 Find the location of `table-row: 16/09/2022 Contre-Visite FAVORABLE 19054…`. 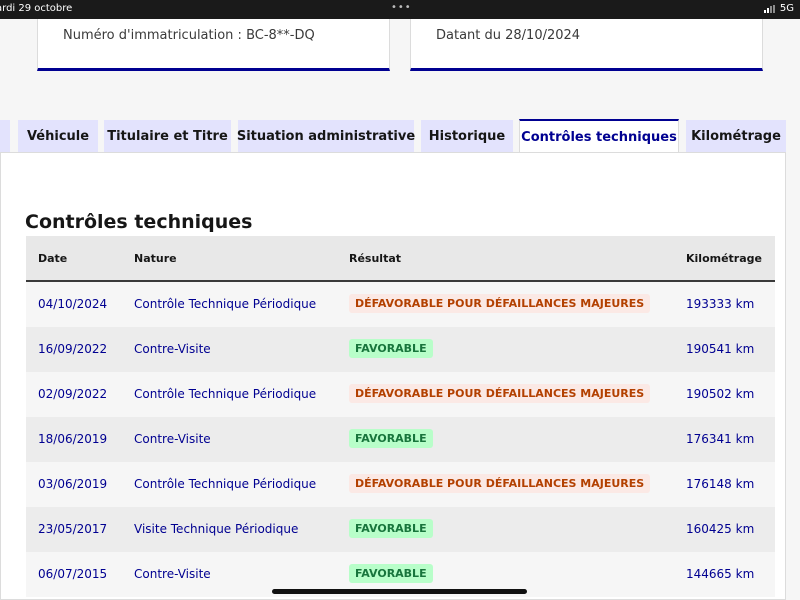

table-row: 16/09/2022 Contre-Visite FAVORABLE 19054… is located at coordinates (400, 349).